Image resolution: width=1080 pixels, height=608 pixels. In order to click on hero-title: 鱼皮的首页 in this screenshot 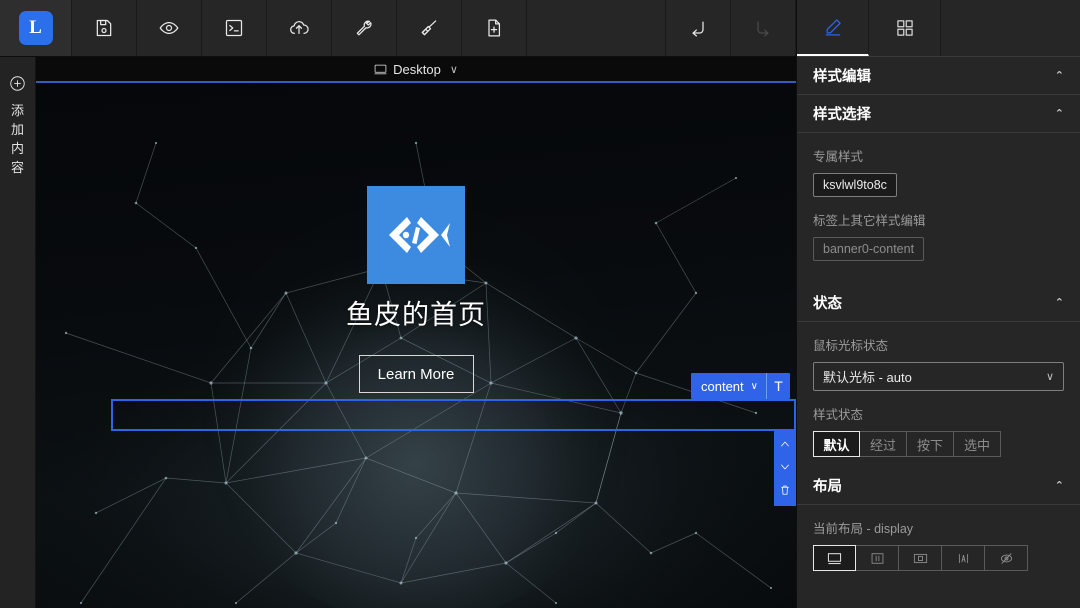, I will do `click(416, 315)`.